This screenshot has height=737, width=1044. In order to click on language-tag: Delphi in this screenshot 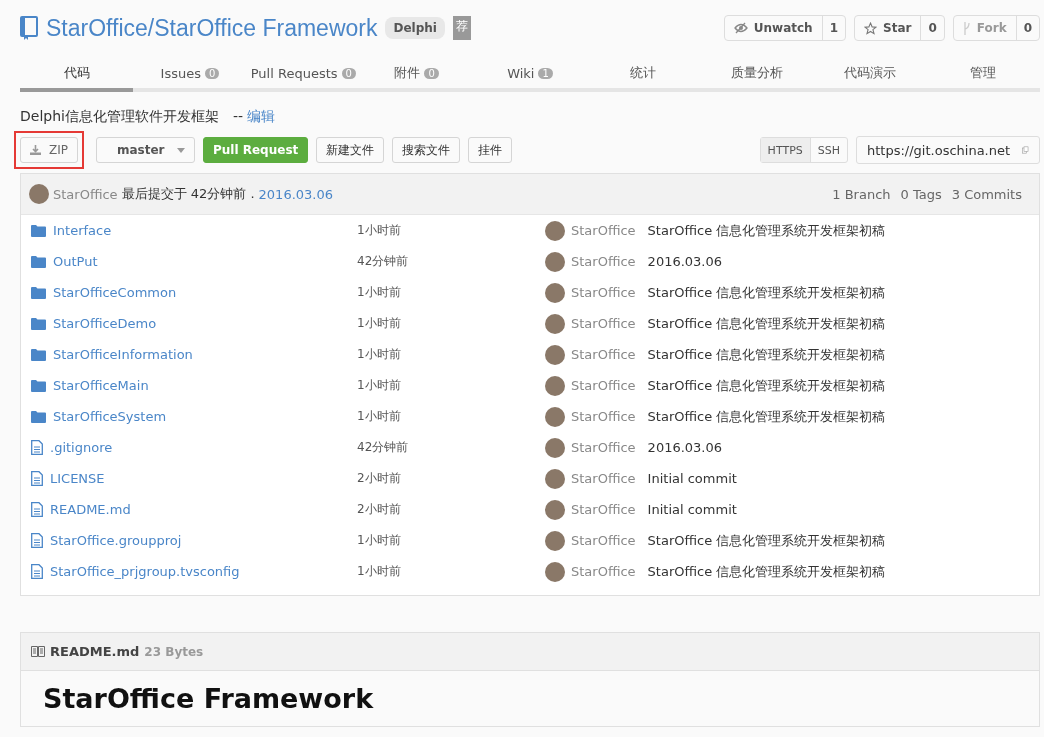, I will do `click(415, 28)`.